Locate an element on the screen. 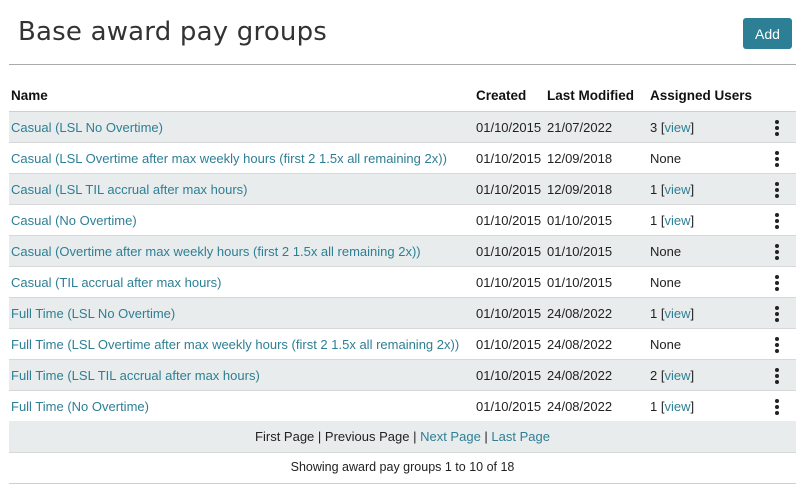 Image resolution: width=805 pixels, height=500 pixels. pay-group-name-link: Casual (LSL TIL accrual after max hours) is located at coordinates (129, 189).